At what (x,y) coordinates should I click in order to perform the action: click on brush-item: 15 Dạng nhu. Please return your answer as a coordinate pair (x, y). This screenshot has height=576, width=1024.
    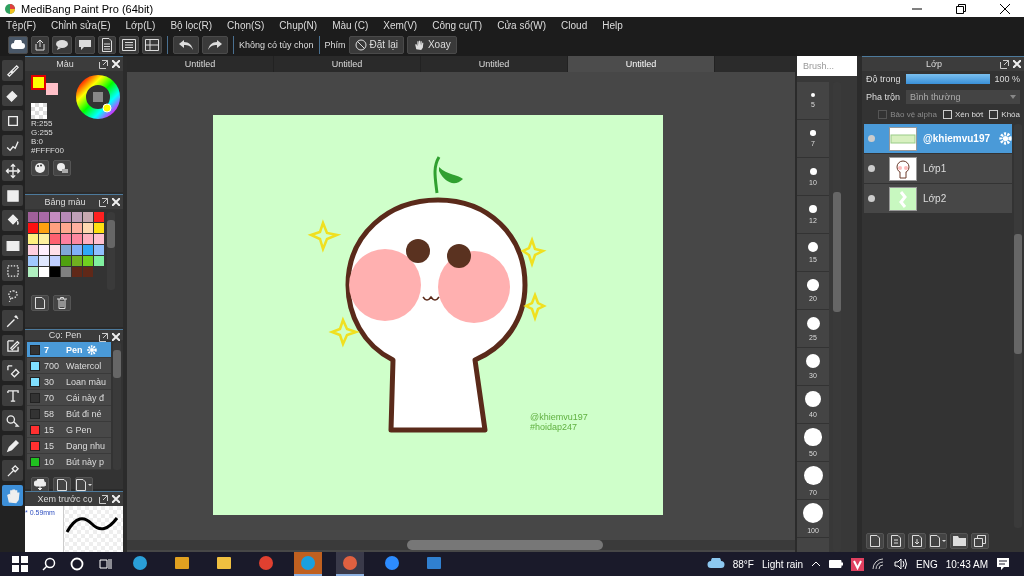
    Looking at the image, I should click on (69, 446).